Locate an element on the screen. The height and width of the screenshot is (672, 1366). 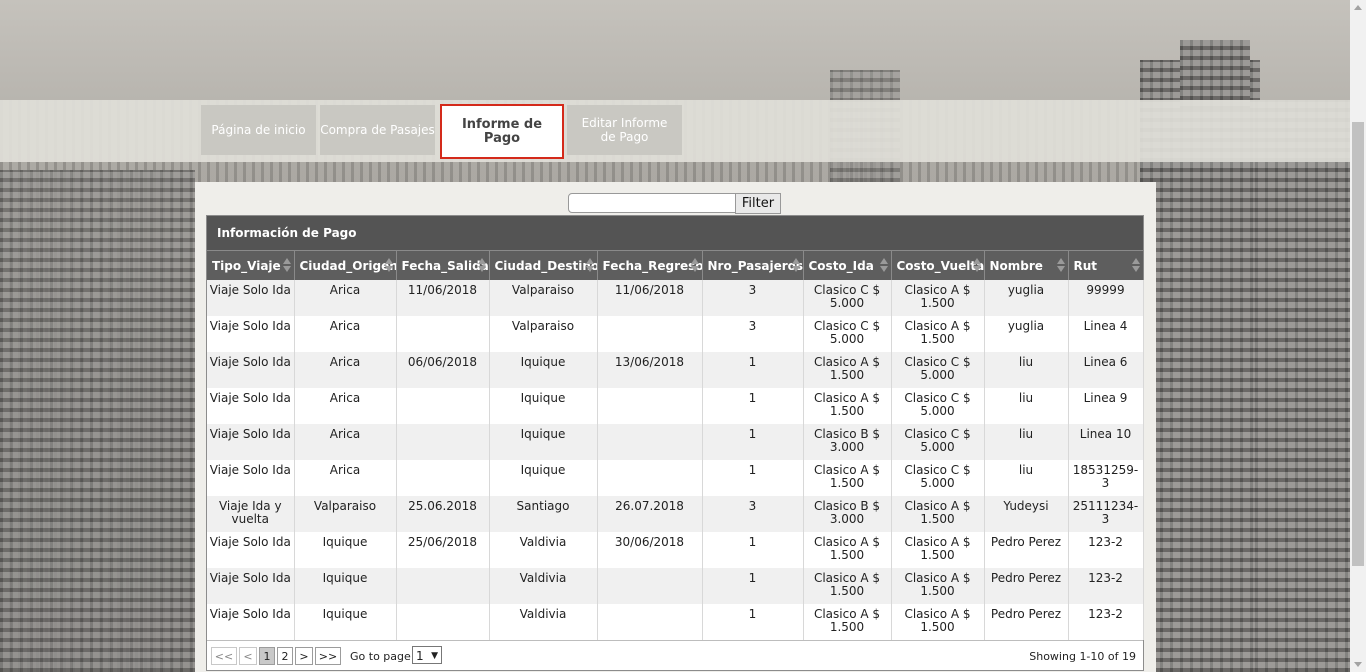
tab-pagina-de-inicio: Página de inicio is located at coordinates (258, 130).